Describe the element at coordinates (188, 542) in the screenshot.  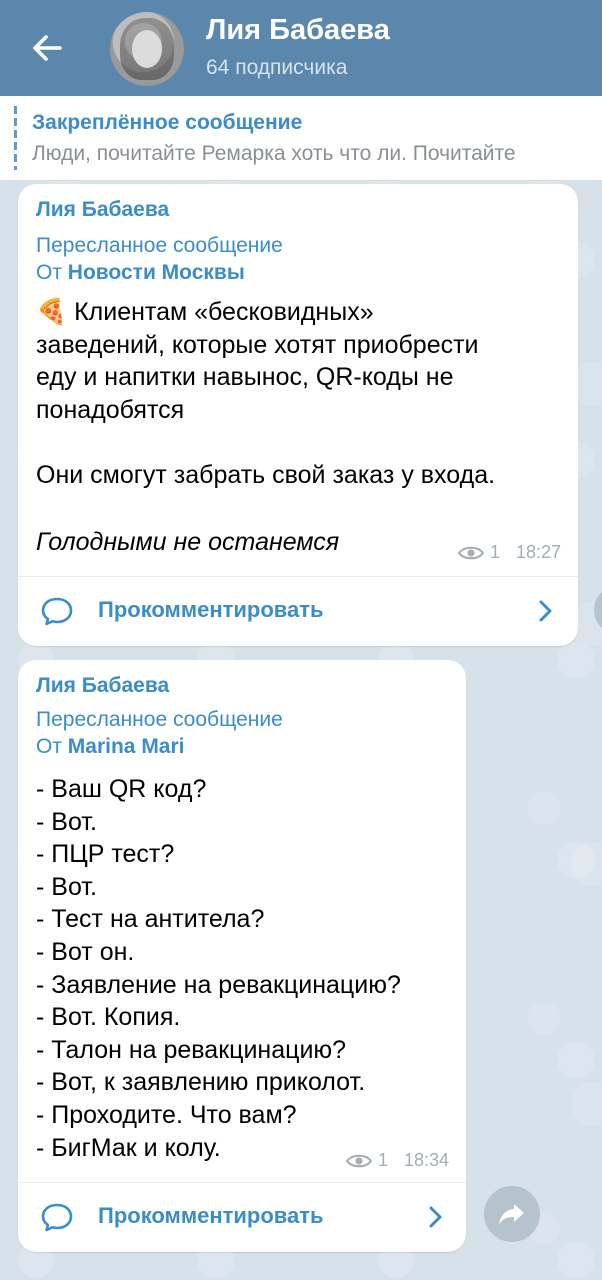
I see `message-italic-text: Голодными не останемся` at that location.